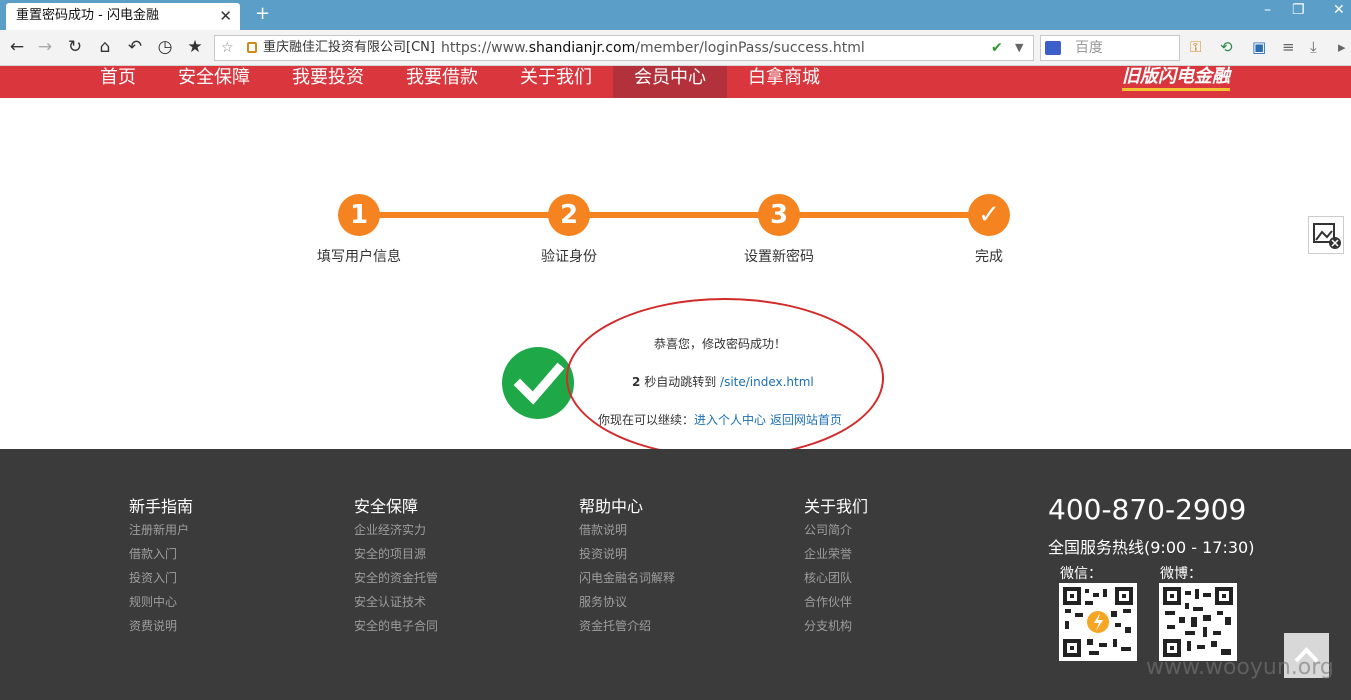 This screenshot has height=700, width=1351. What do you see at coordinates (1147, 509) in the screenshot?
I see `phone-number: 400-870-2909` at bounding box center [1147, 509].